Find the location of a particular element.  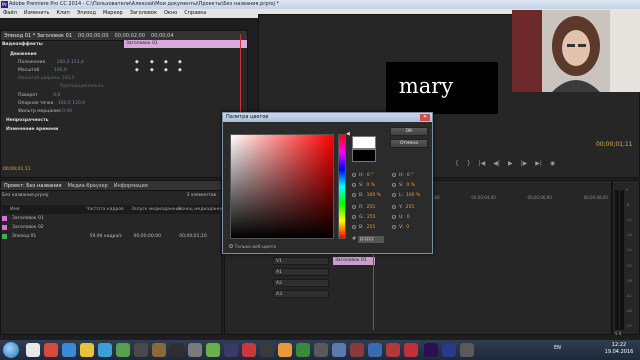

tab-info: Информация is located at coordinates (131, 186).